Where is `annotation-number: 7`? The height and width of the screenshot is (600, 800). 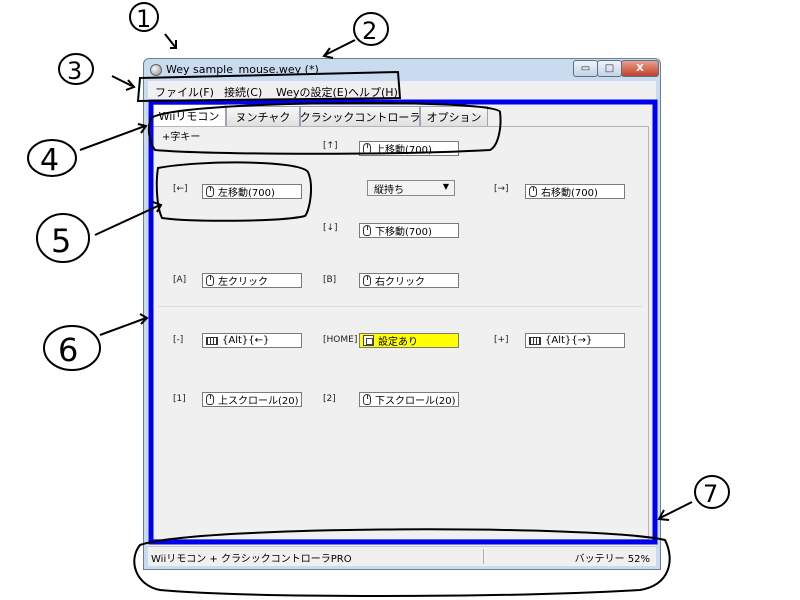 annotation-number: 7 is located at coordinates (710, 494).